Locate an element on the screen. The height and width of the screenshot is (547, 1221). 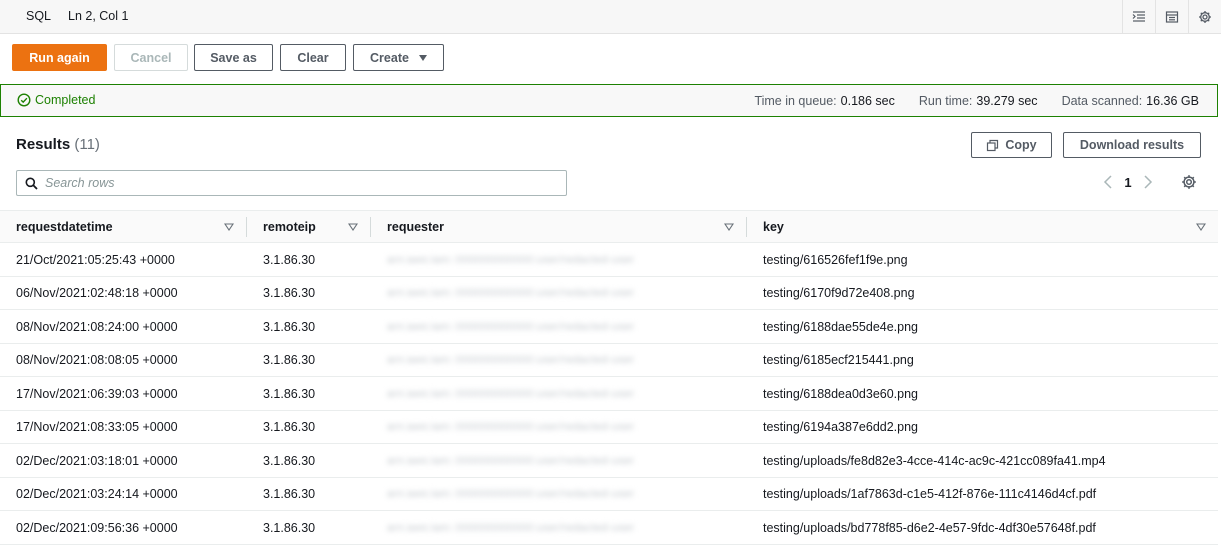
settings-icon is located at coordinates (1205, 17).